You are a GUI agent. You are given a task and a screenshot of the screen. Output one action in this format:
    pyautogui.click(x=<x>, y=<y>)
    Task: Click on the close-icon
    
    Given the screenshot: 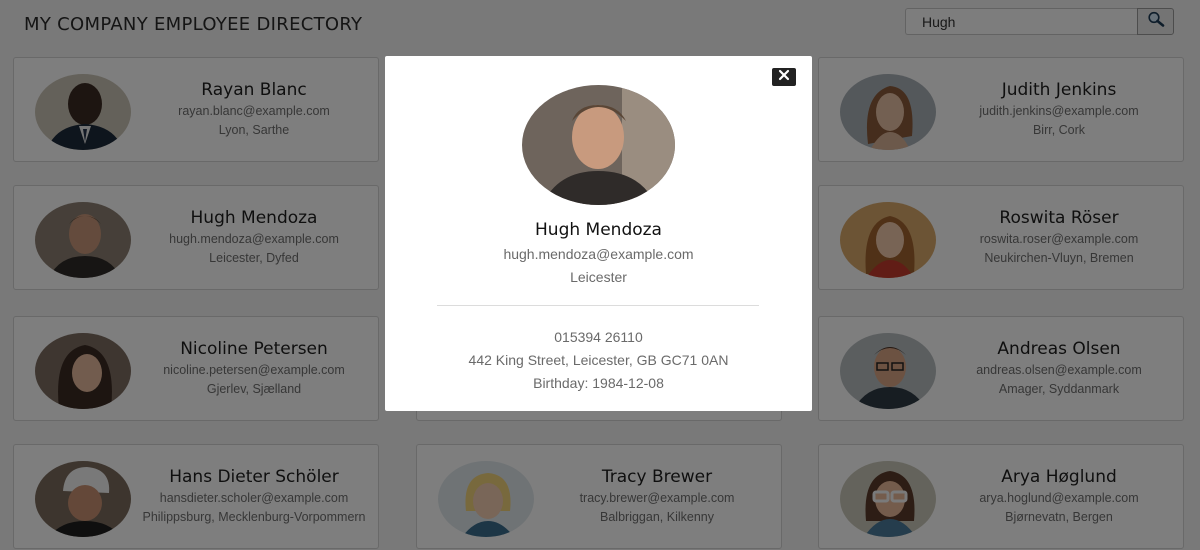 What is the action you would take?
    pyautogui.click(x=784, y=77)
    